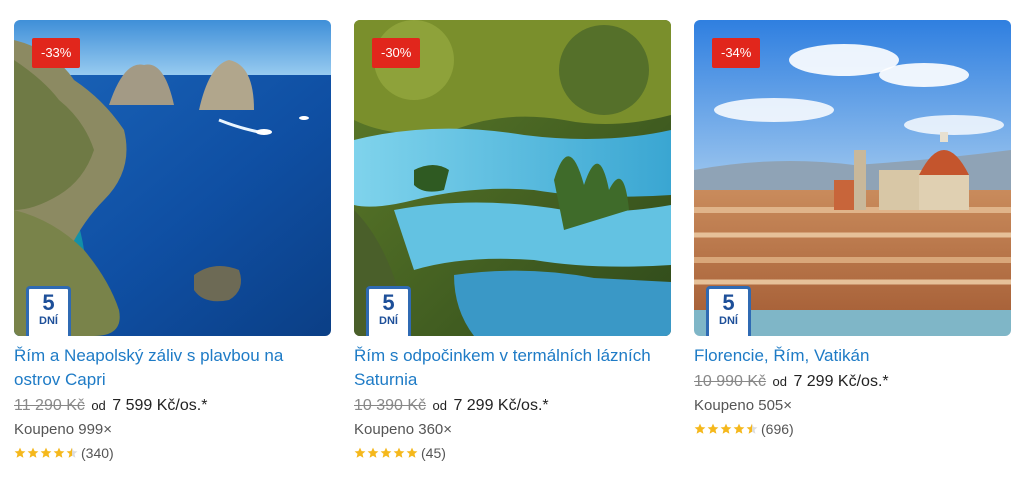 The width and height of the screenshot is (1024, 483). What do you see at coordinates (852, 429) in the screenshot?
I see `rating: (696)` at bounding box center [852, 429].